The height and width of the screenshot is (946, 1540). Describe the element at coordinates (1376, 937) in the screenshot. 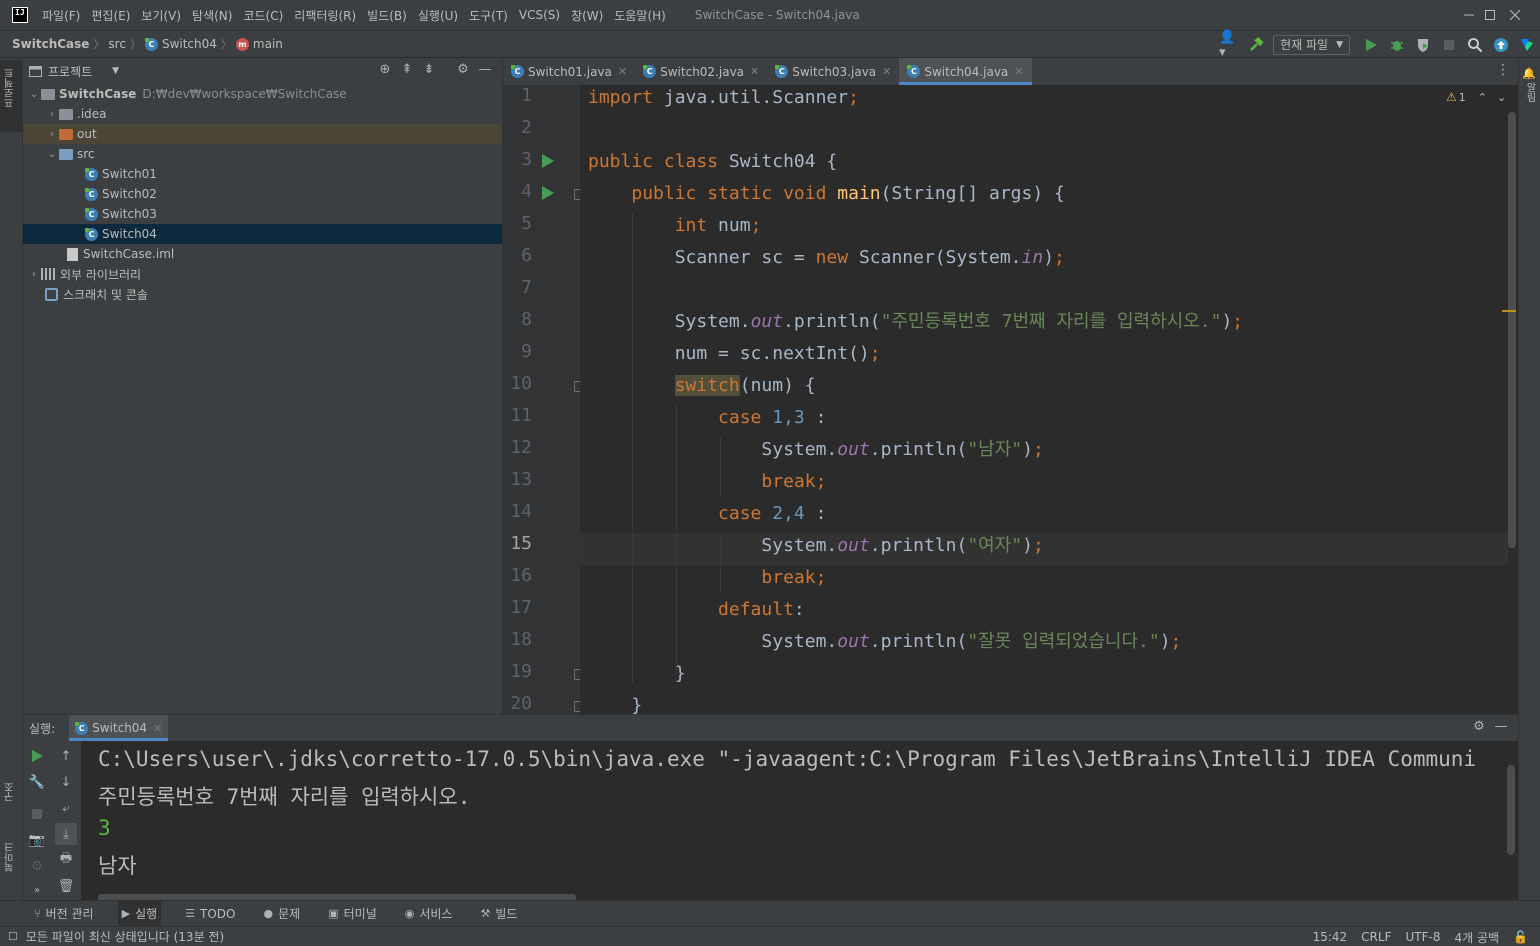

I see `line-separator: CRLF` at that location.